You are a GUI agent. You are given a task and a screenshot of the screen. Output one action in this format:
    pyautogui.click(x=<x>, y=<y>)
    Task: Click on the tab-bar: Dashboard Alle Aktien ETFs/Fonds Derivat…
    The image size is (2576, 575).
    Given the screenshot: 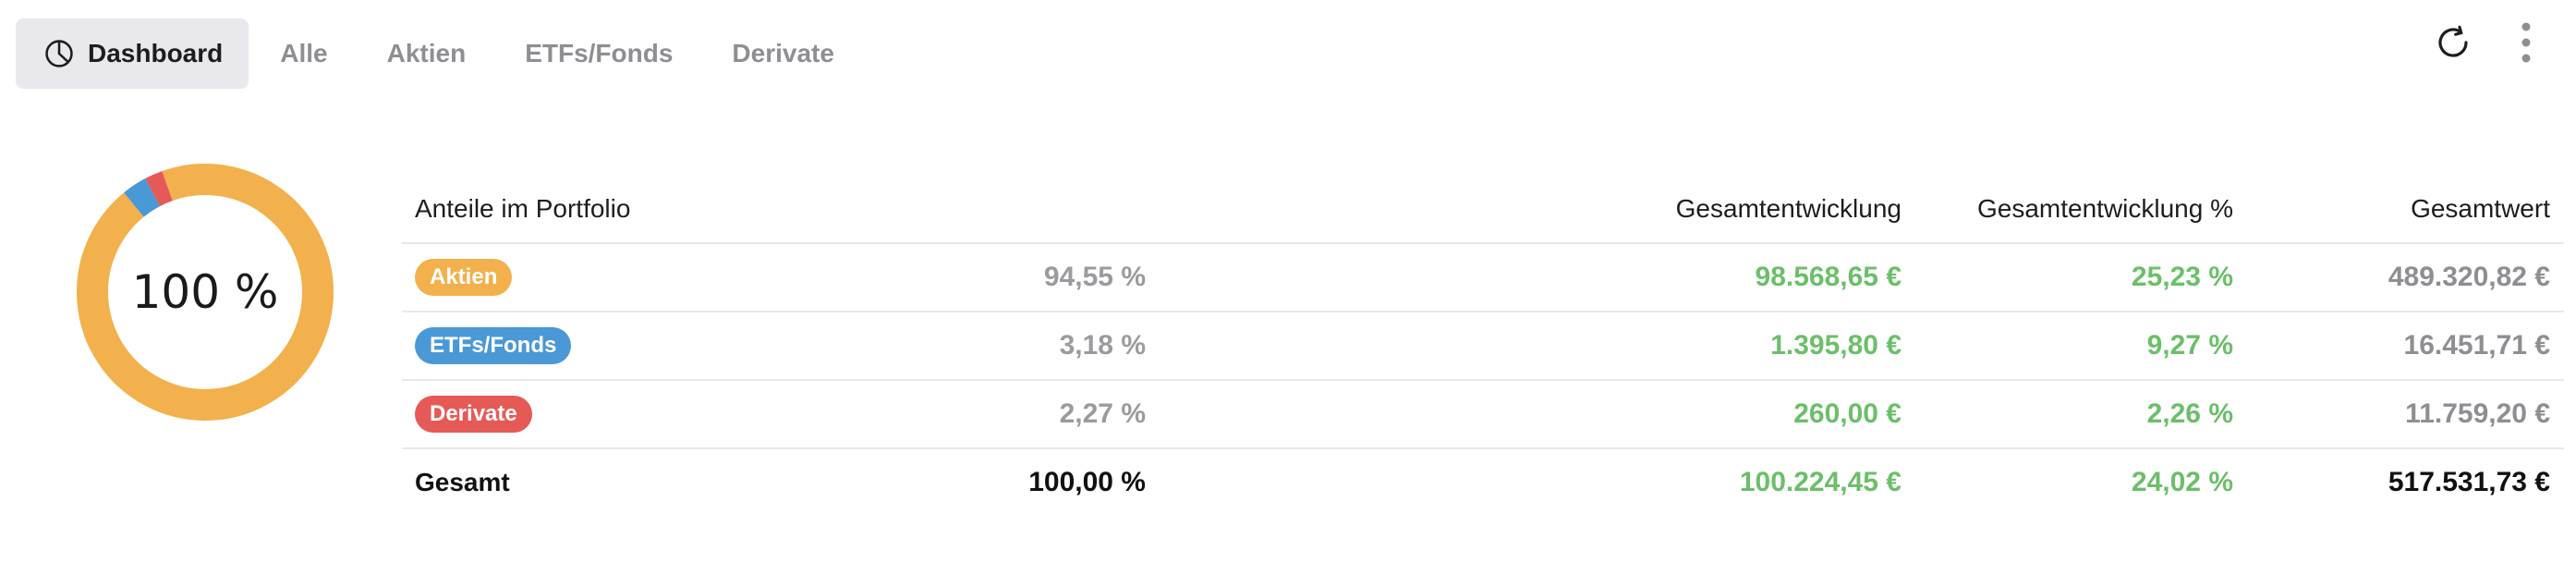 What is the action you would take?
    pyautogui.click(x=441, y=53)
    